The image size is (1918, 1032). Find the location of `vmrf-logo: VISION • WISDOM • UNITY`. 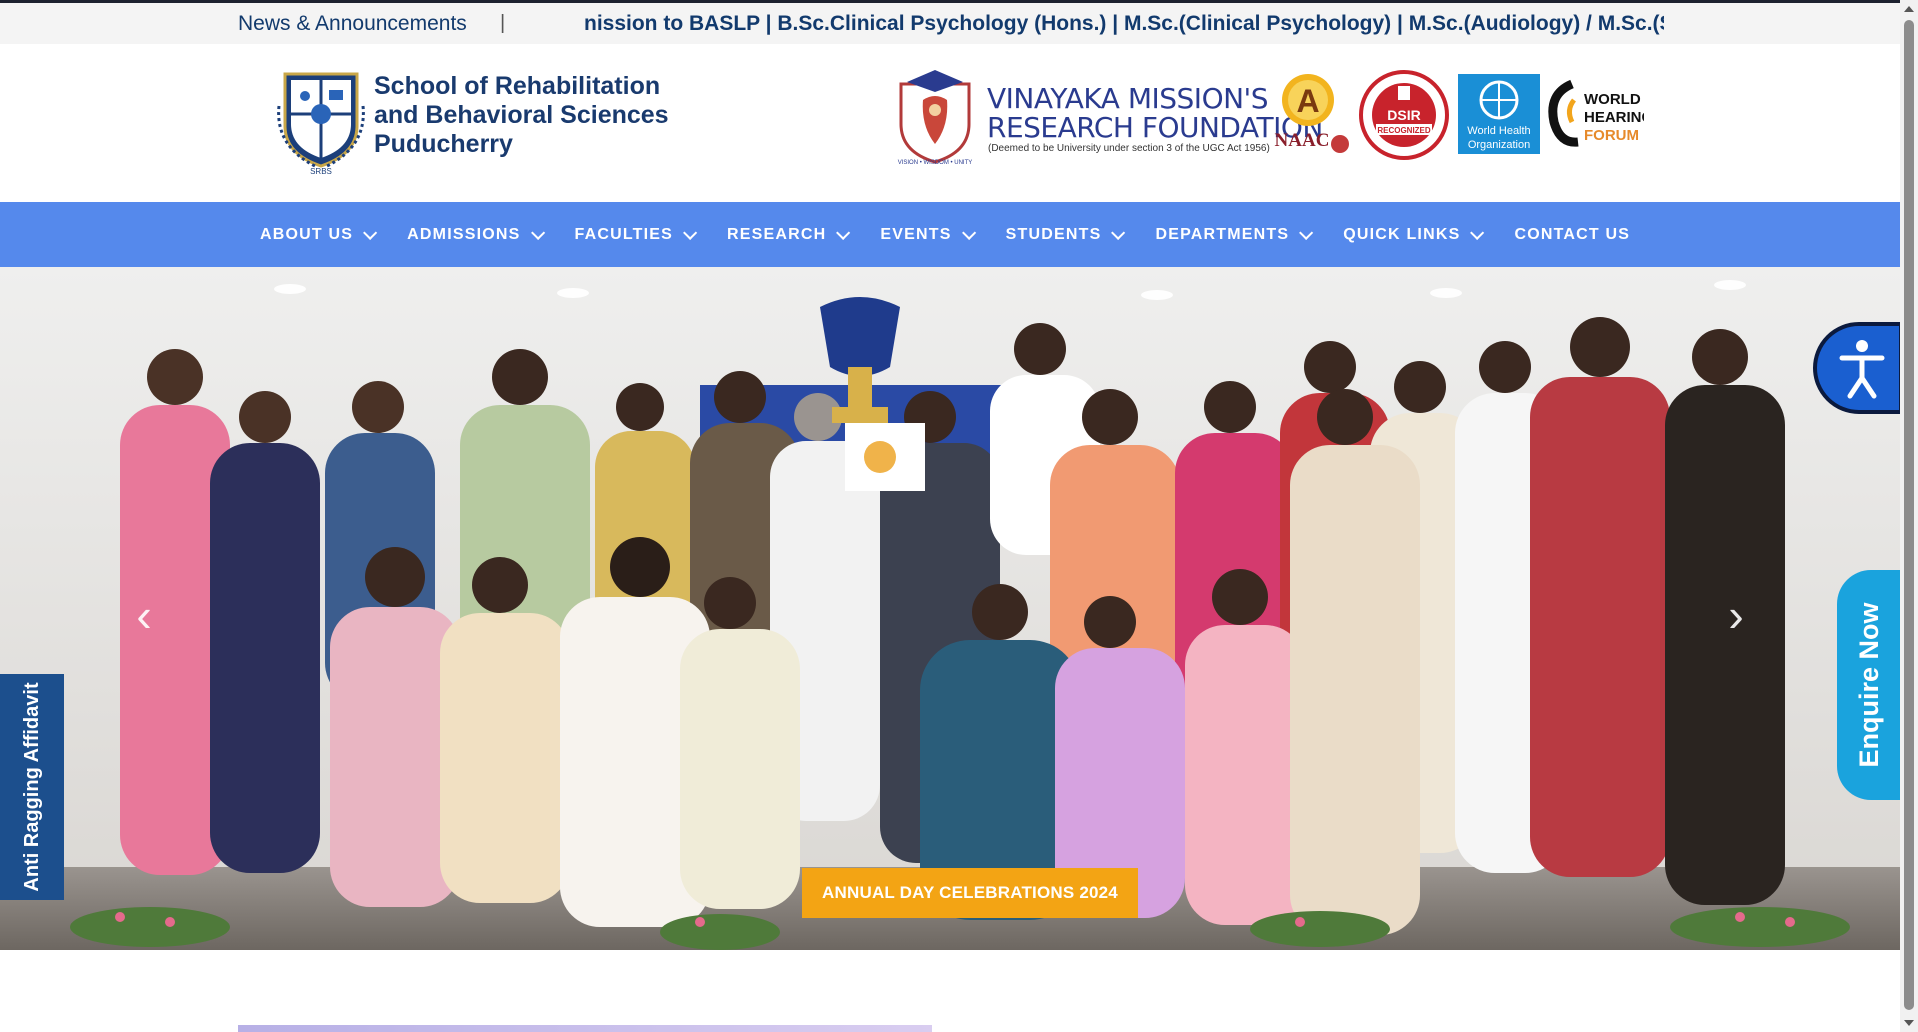

vmrf-logo: VISION • WISDOM • UNITY is located at coordinates (935, 116).